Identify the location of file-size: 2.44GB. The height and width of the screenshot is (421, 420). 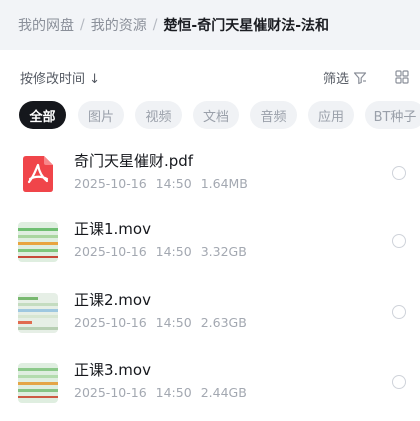
(223, 392).